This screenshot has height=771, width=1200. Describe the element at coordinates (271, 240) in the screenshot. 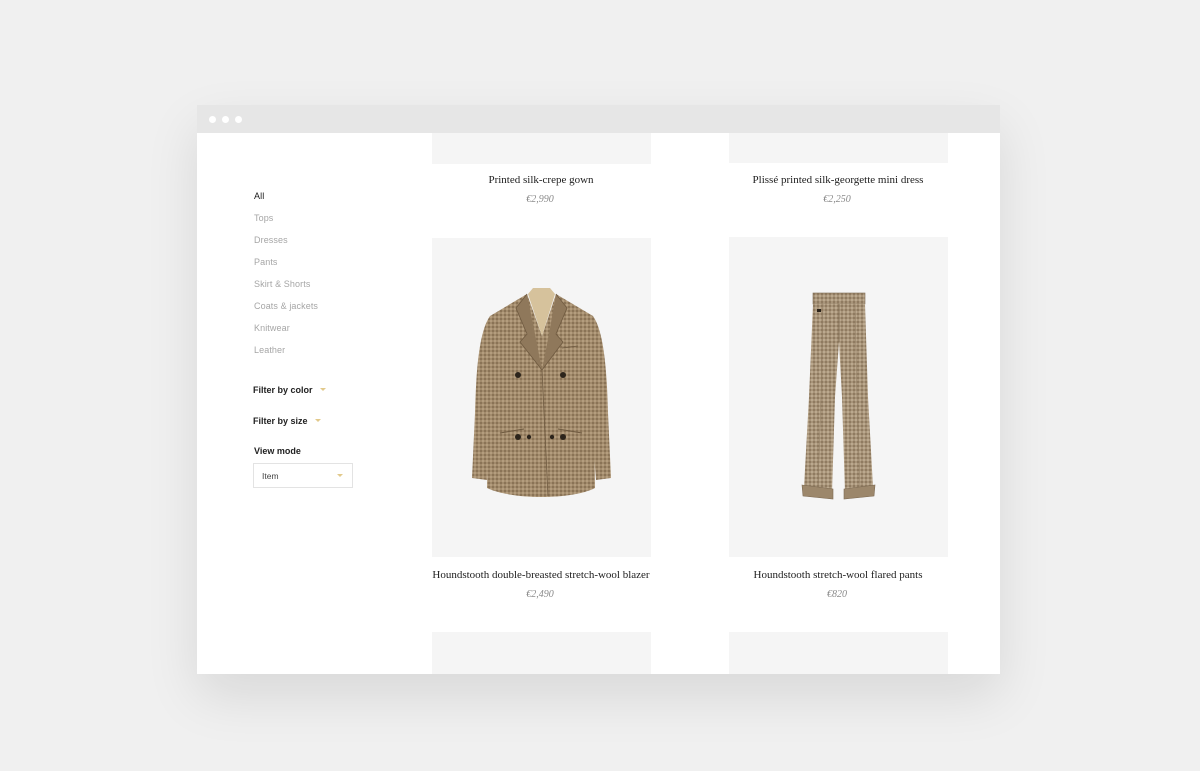

I see `category-dresses: Dresses` at that location.